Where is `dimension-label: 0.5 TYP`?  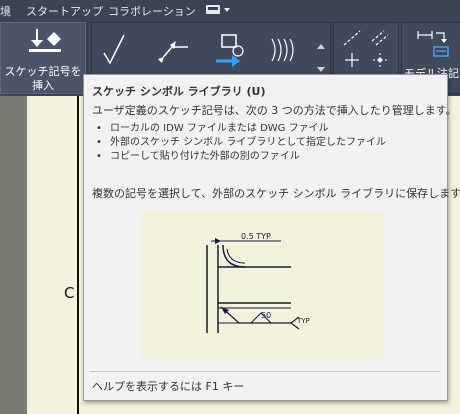
dimension-label: 0.5 TYP is located at coordinates (256, 236).